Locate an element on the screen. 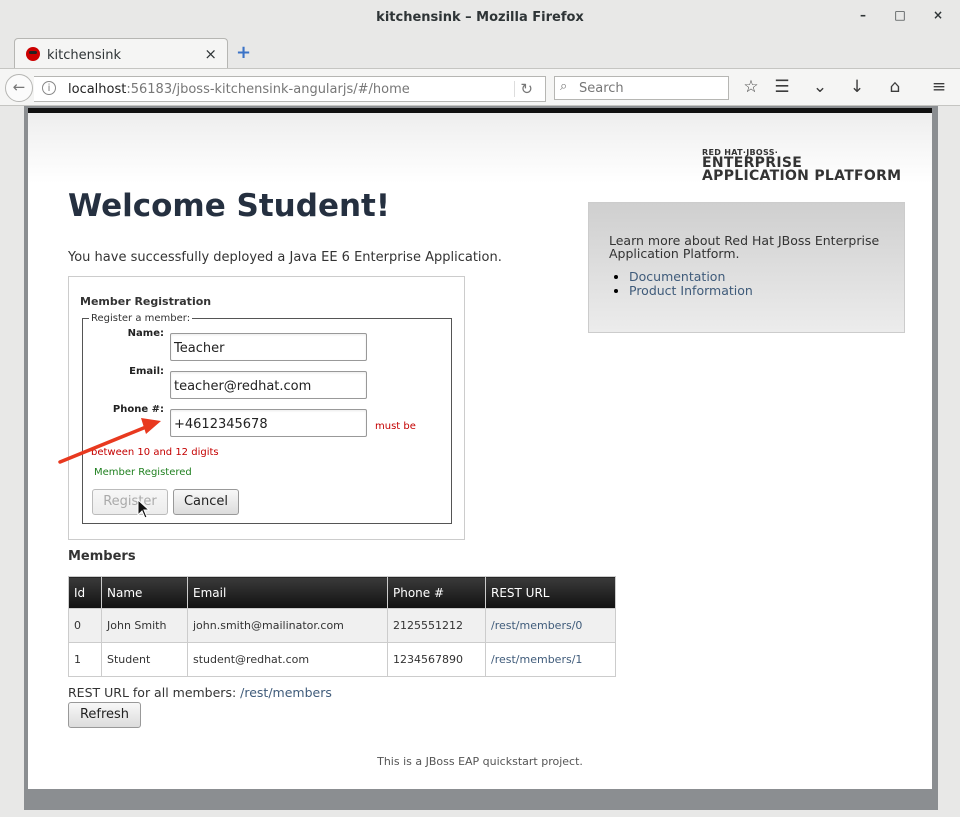 The image size is (960, 817). sidebar-link-item: Product Information is located at coordinates (691, 291).